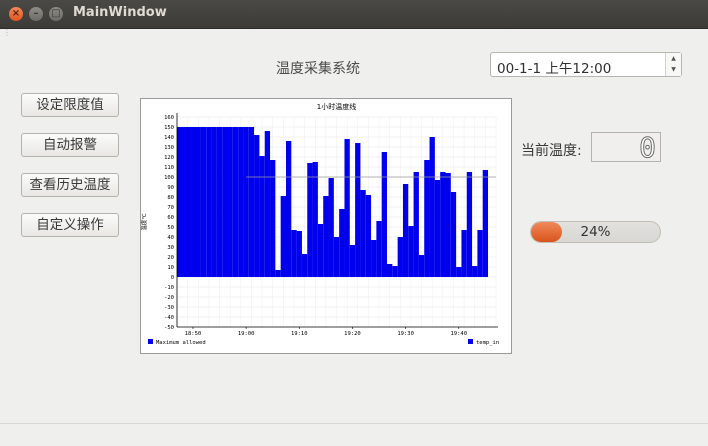  Describe the element at coordinates (16, 14) in the screenshot. I see `close-icon: ×` at that location.